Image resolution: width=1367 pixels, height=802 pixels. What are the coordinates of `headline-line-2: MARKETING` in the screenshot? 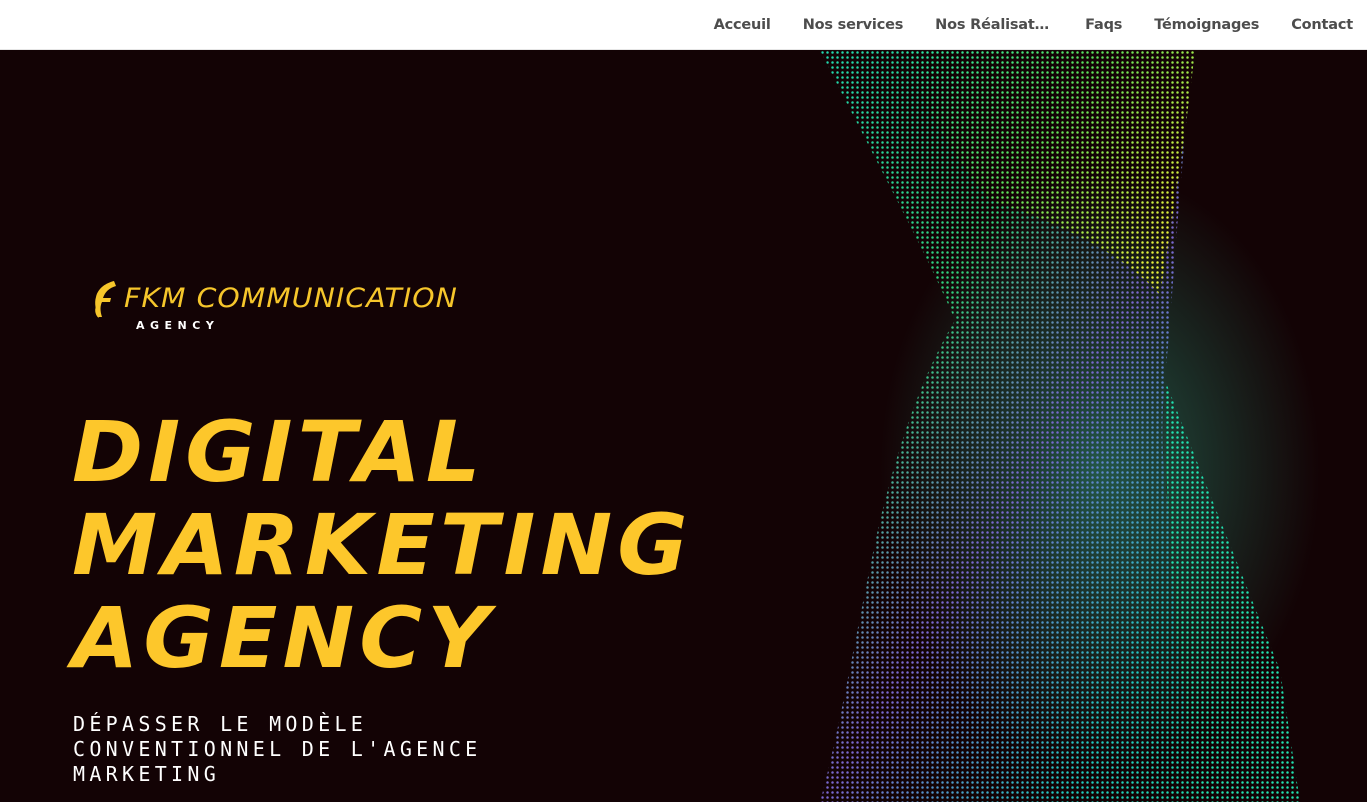 It's located at (382, 545).